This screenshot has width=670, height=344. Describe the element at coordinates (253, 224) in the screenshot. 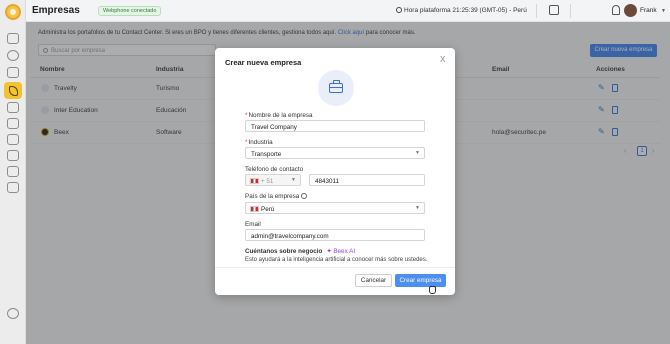

I see `email-label: Email` at that location.